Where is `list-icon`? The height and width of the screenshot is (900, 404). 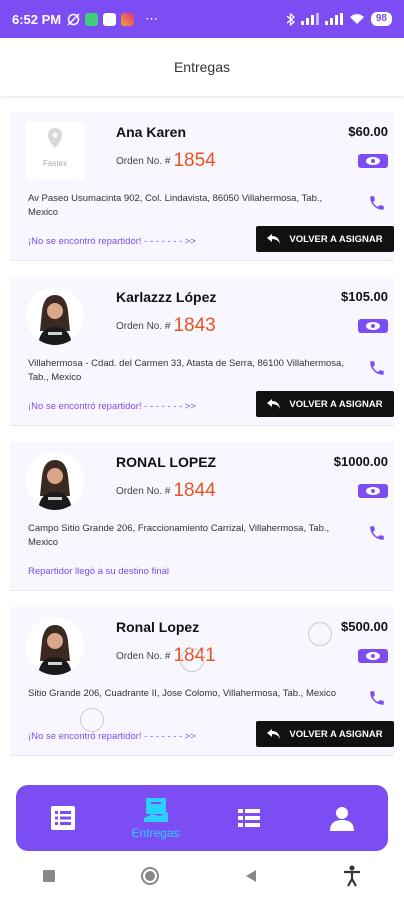 list-icon is located at coordinates (62, 818).